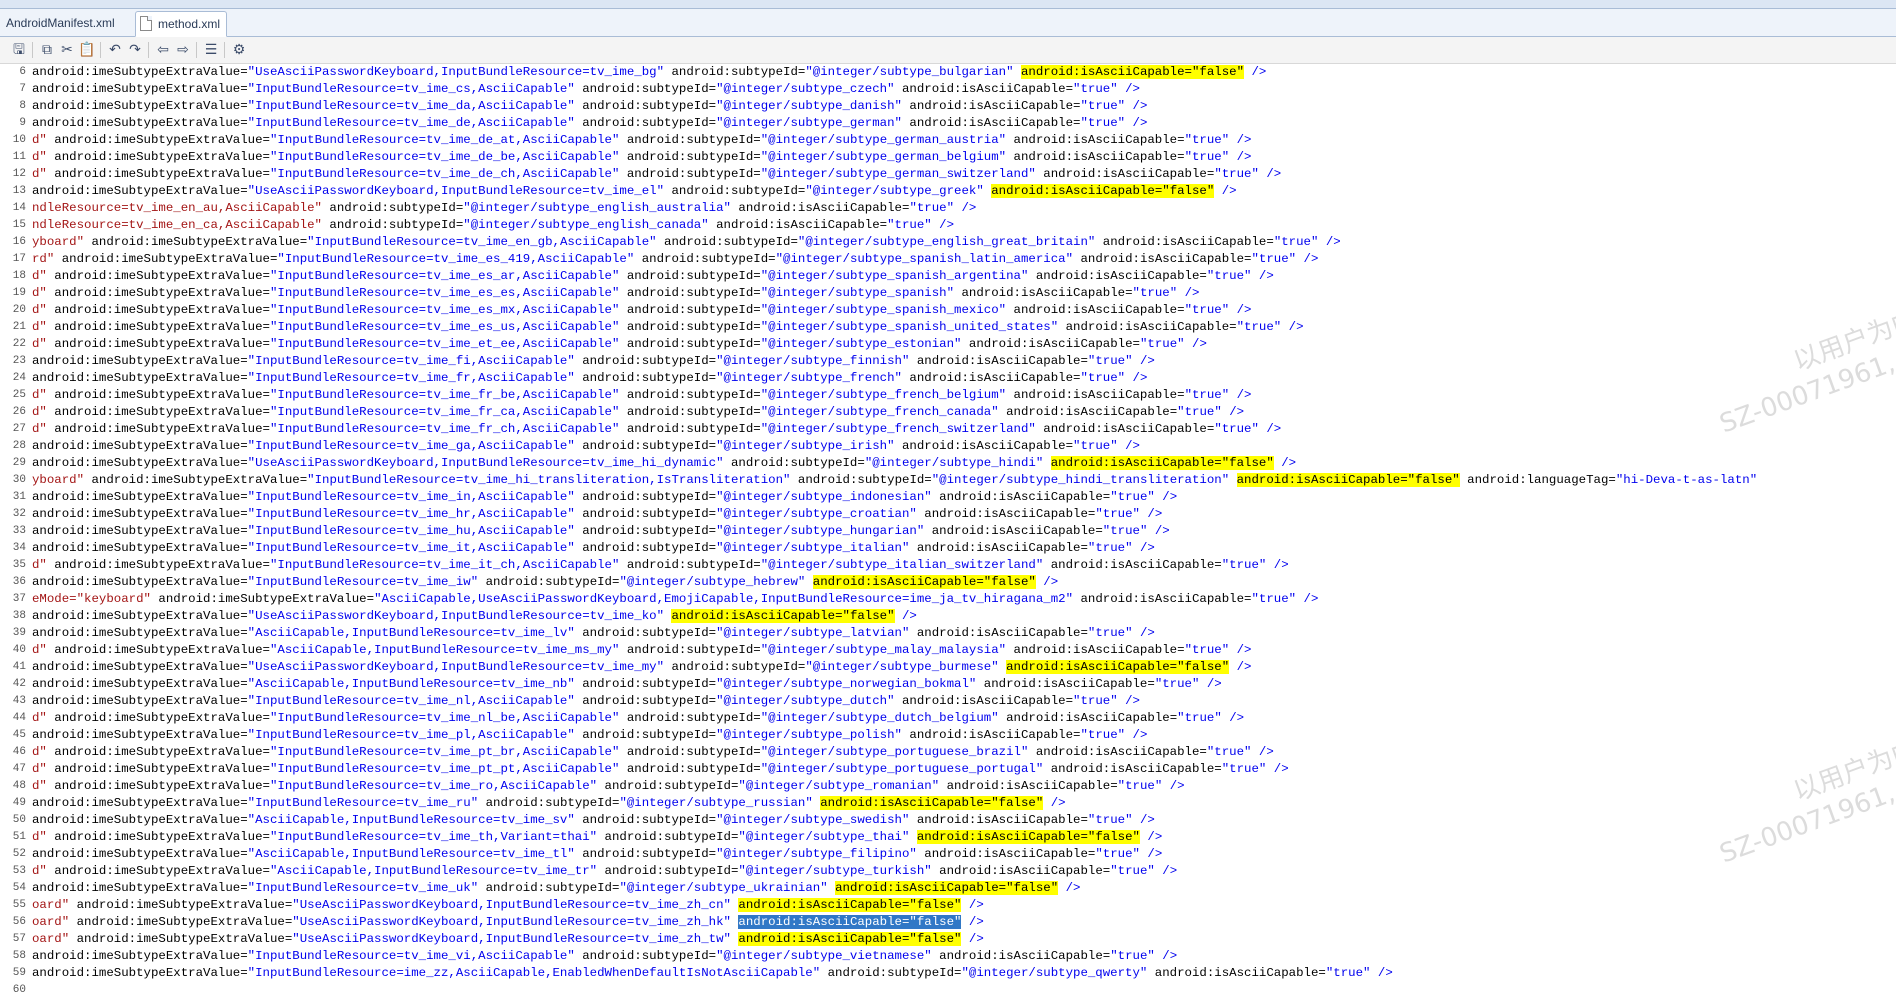 The height and width of the screenshot is (1001, 1896). What do you see at coordinates (19, 735) in the screenshot?
I see `line-number: 45` at bounding box center [19, 735].